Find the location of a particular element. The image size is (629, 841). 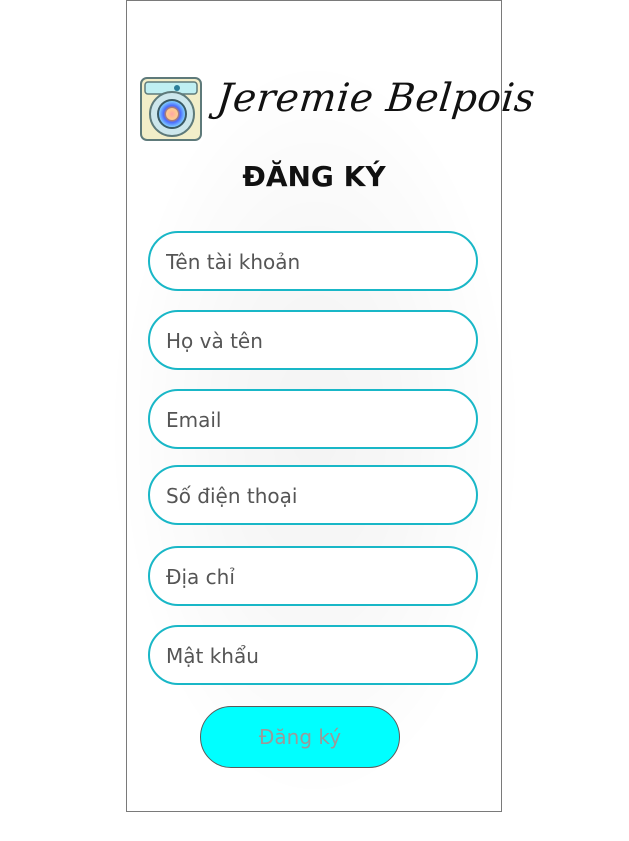

password-input is located at coordinates (316, 656).